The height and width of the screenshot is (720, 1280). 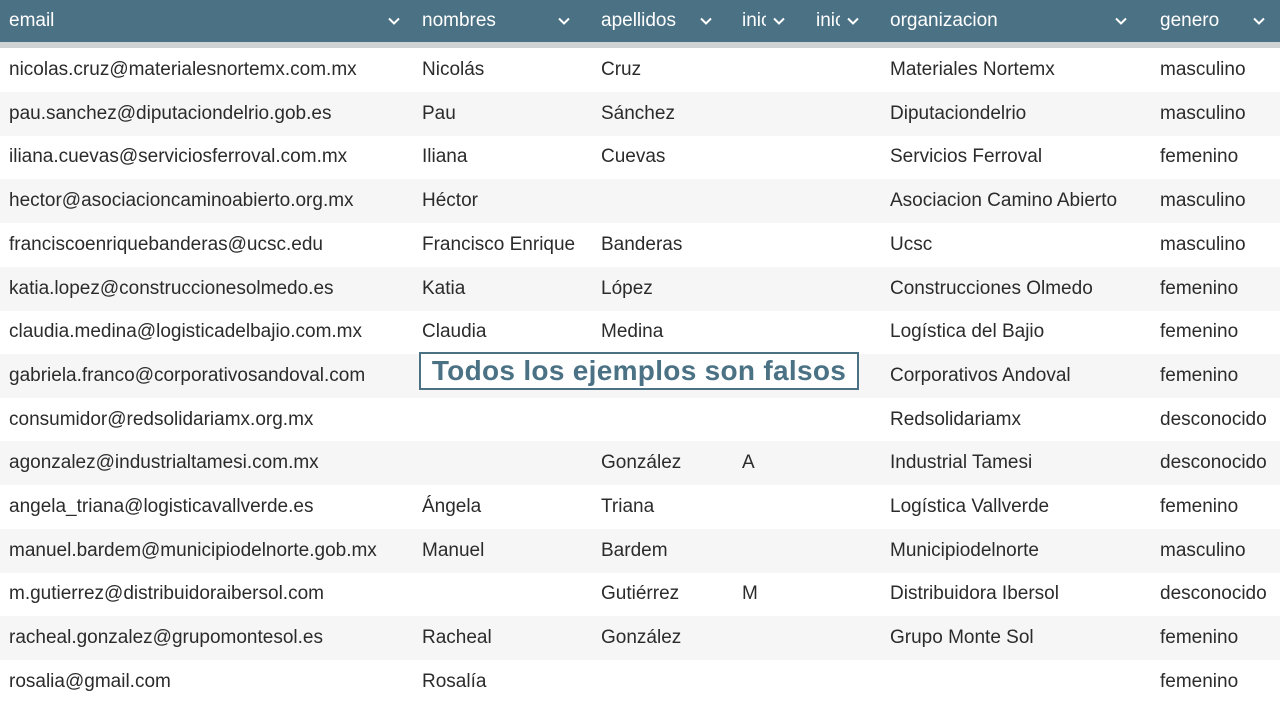 I want to click on cell-nombres: Iliana, so click(x=445, y=157).